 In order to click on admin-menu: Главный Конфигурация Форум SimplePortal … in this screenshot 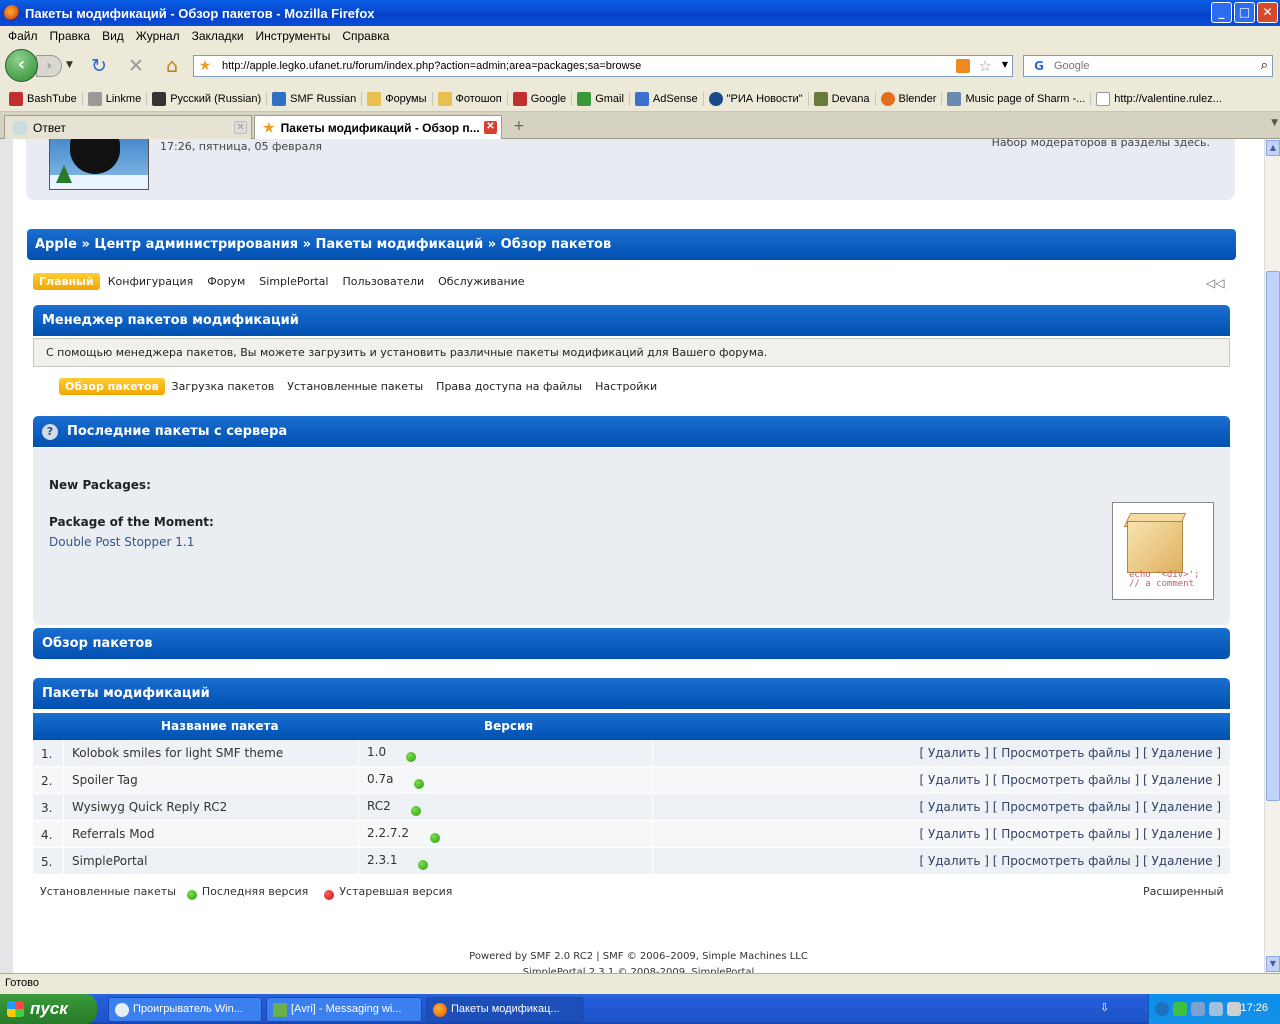, I will do `click(283, 281)`.